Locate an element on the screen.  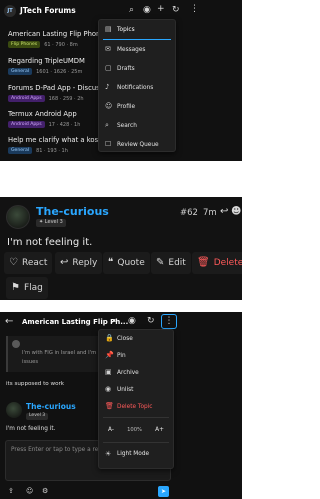
react-label: React is located at coordinates (34, 263).